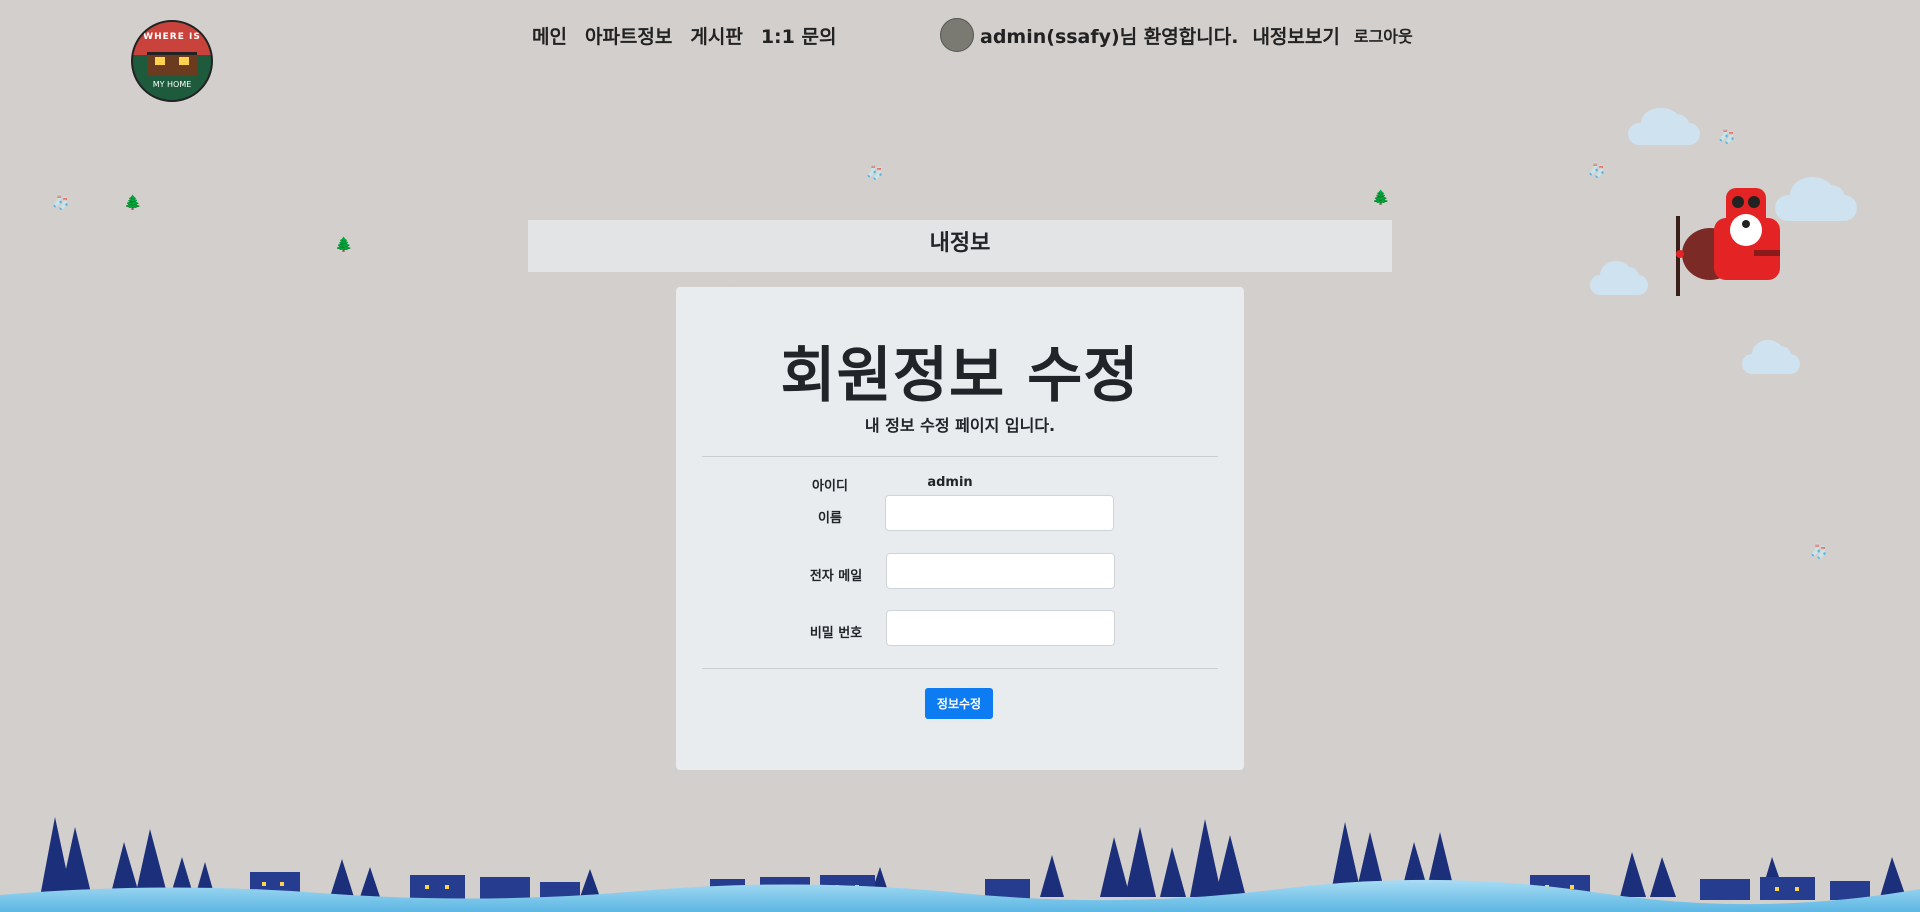 The image size is (1920, 912). I want to click on nav-main: 메인, so click(549, 35).